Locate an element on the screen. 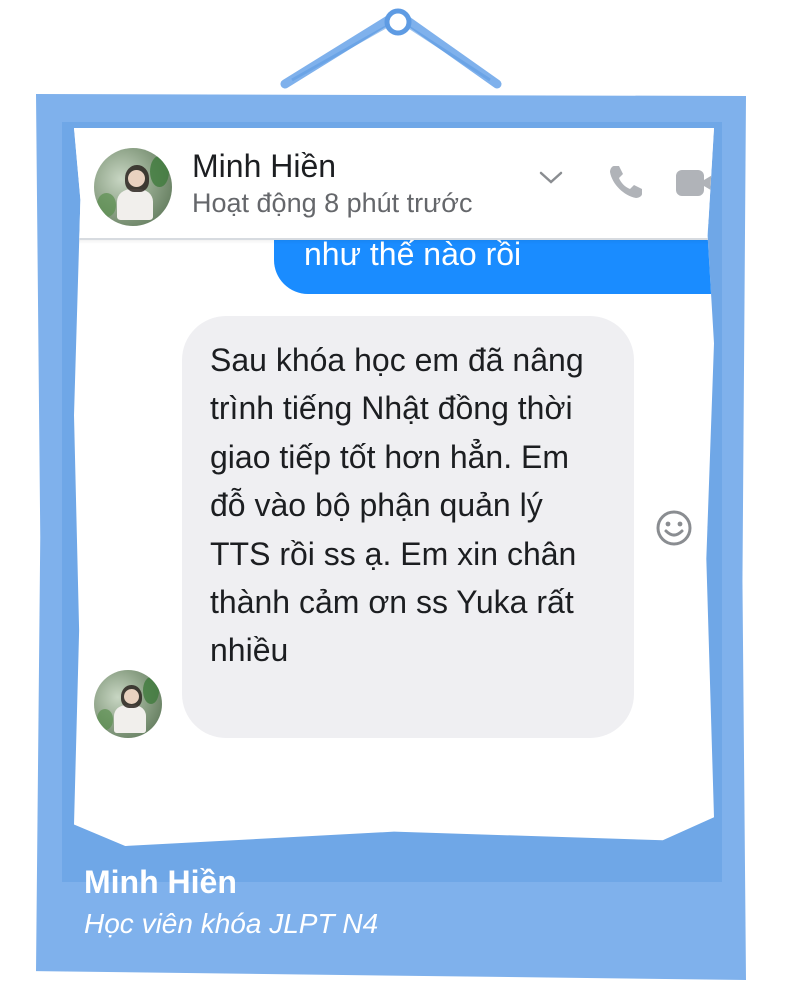  react-emoji-icon is located at coordinates (674, 528).